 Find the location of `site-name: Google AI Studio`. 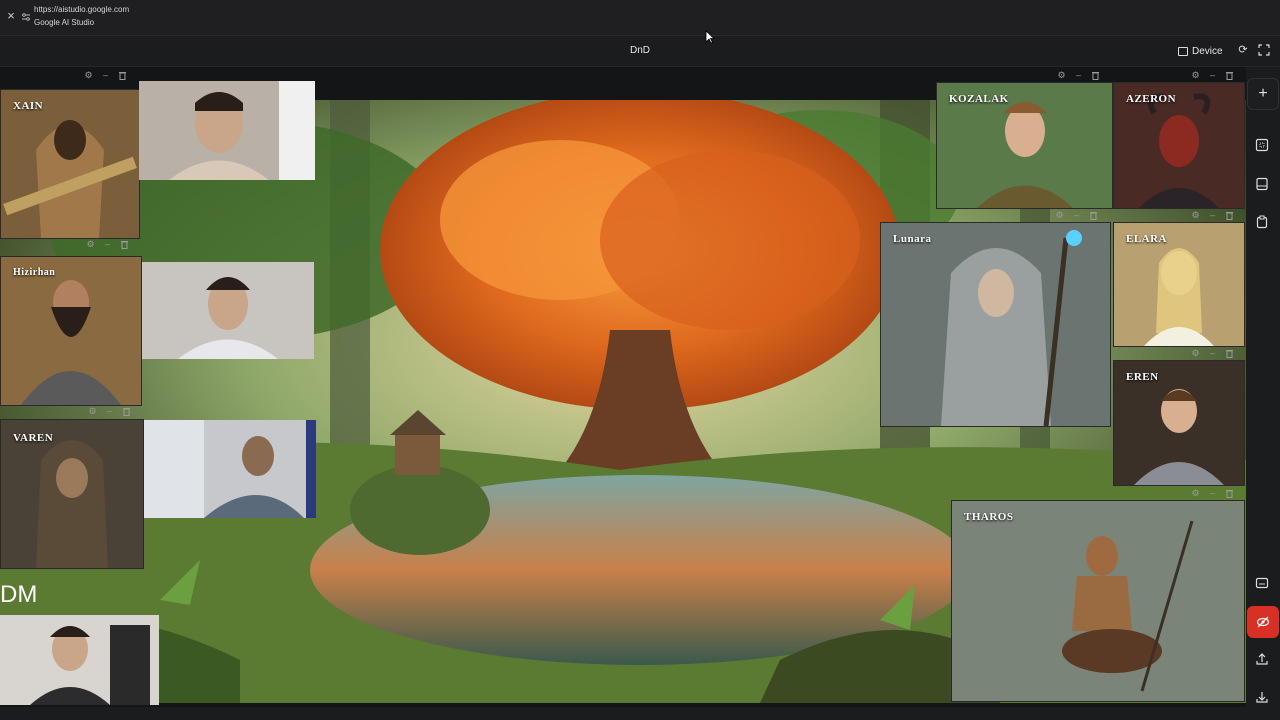

site-name: Google AI Studio is located at coordinates (64, 22).